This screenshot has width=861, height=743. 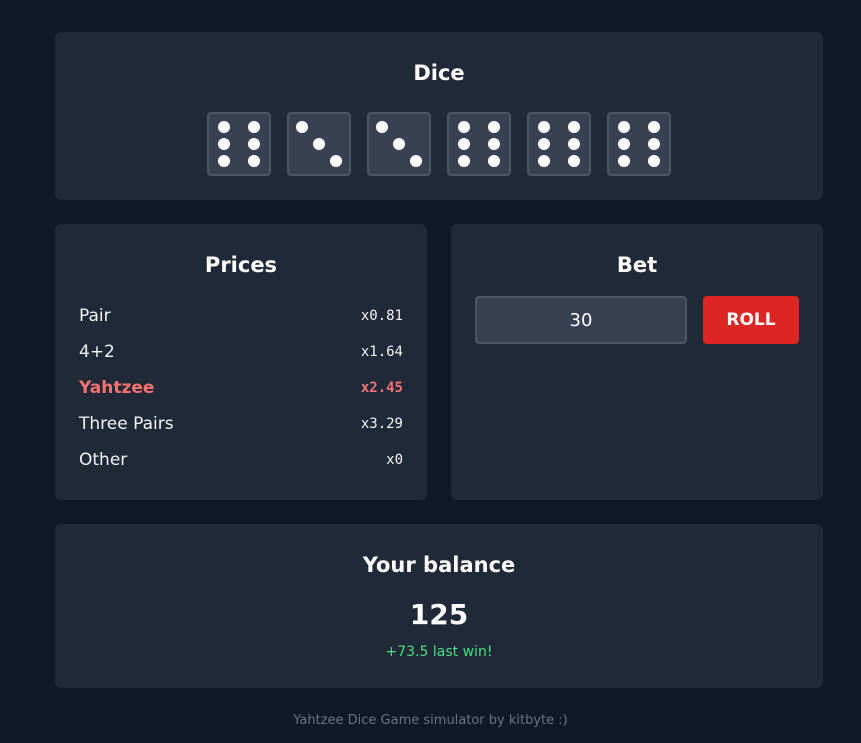 I want to click on price-multiplier: x3.29, so click(x=381, y=424).